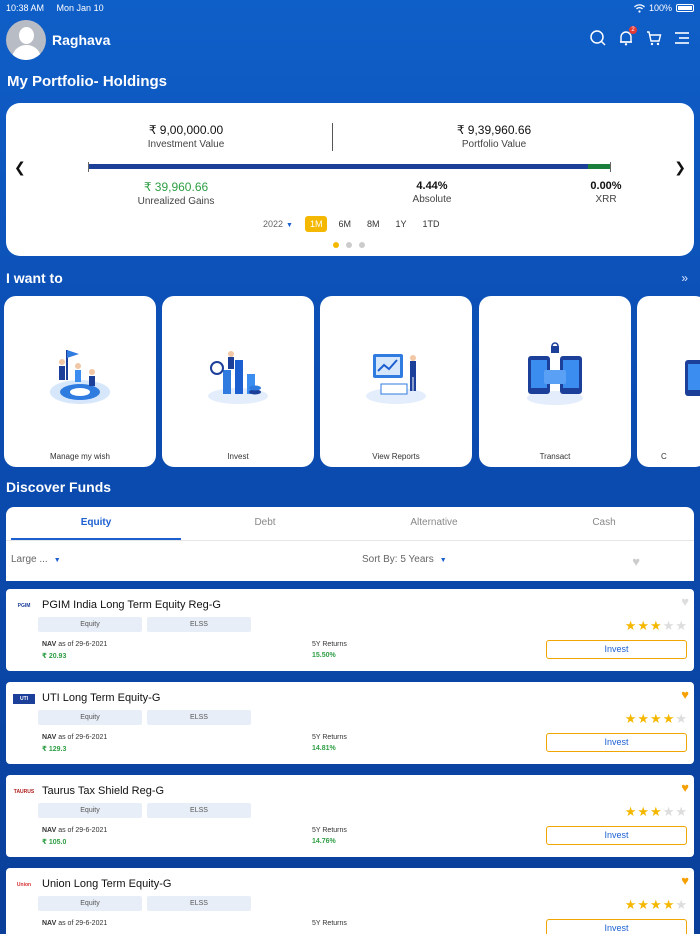 The width and height of the screenshot is (700, 934). What do you see at coordinates (682, 38) in the screenshot?
I see `menu-icon` at bounding box center [682, 38].